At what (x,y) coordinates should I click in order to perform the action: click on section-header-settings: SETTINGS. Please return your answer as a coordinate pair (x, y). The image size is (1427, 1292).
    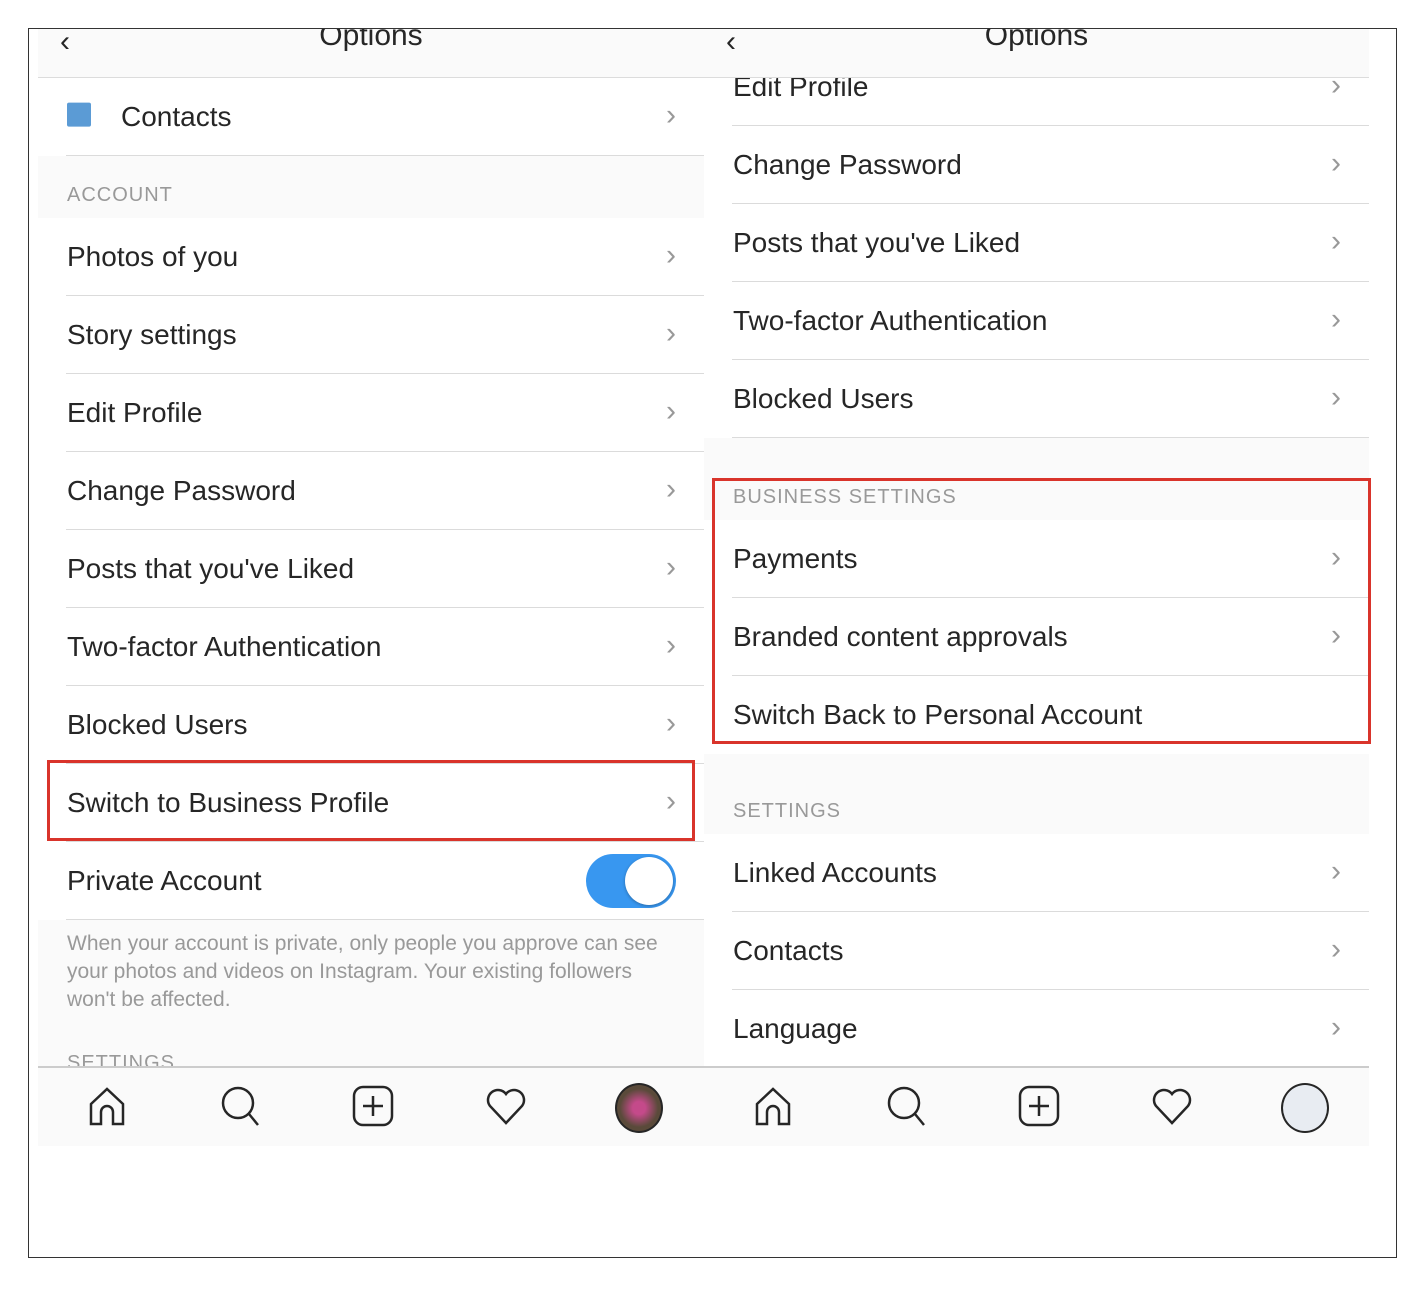
    Looking at the image, I should click on (787, 811).